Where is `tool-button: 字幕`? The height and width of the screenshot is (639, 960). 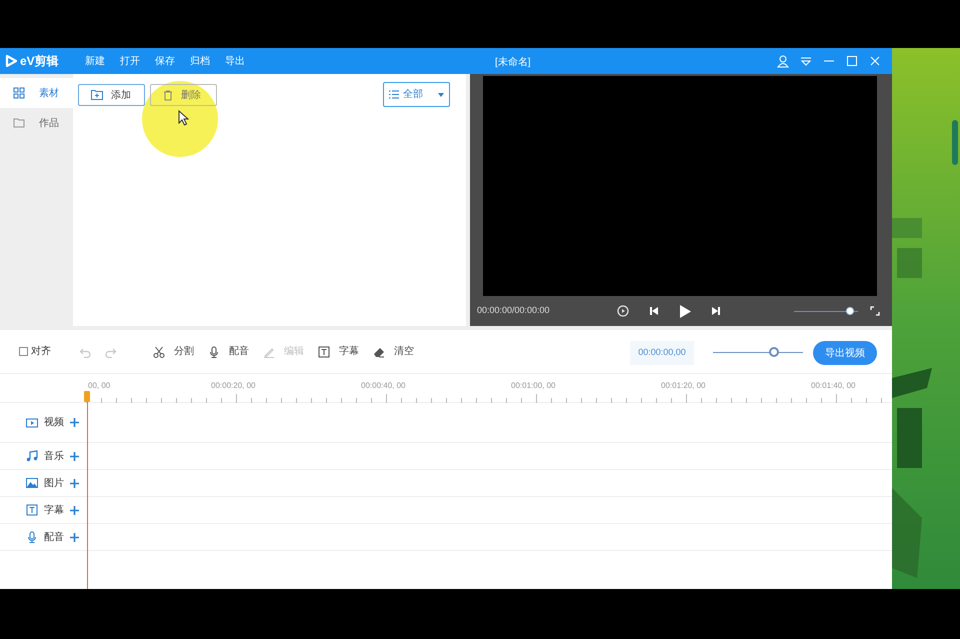 tool-button: 字幕 is located at coordinates (338, 351).